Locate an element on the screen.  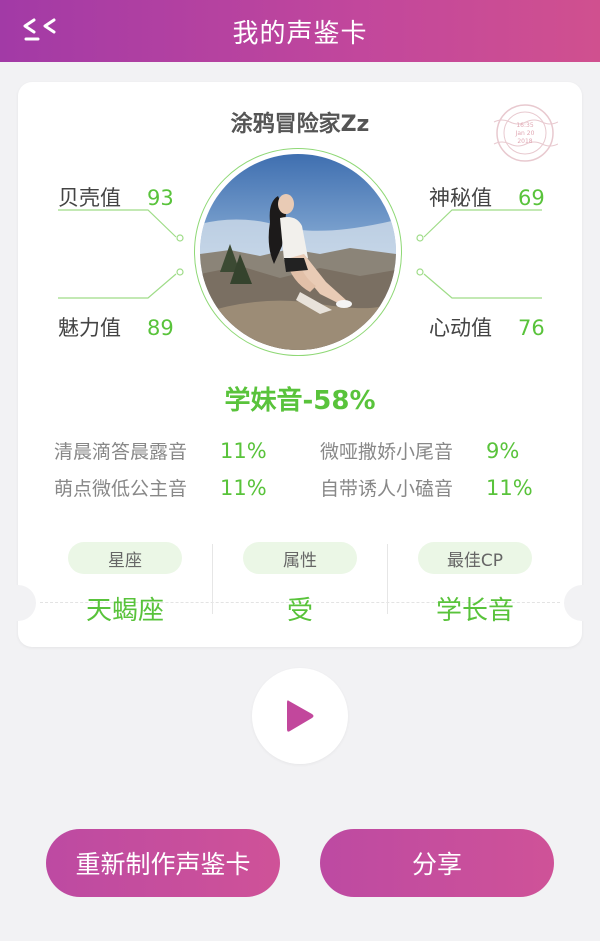
play-button is located at coordinates (300, 716).